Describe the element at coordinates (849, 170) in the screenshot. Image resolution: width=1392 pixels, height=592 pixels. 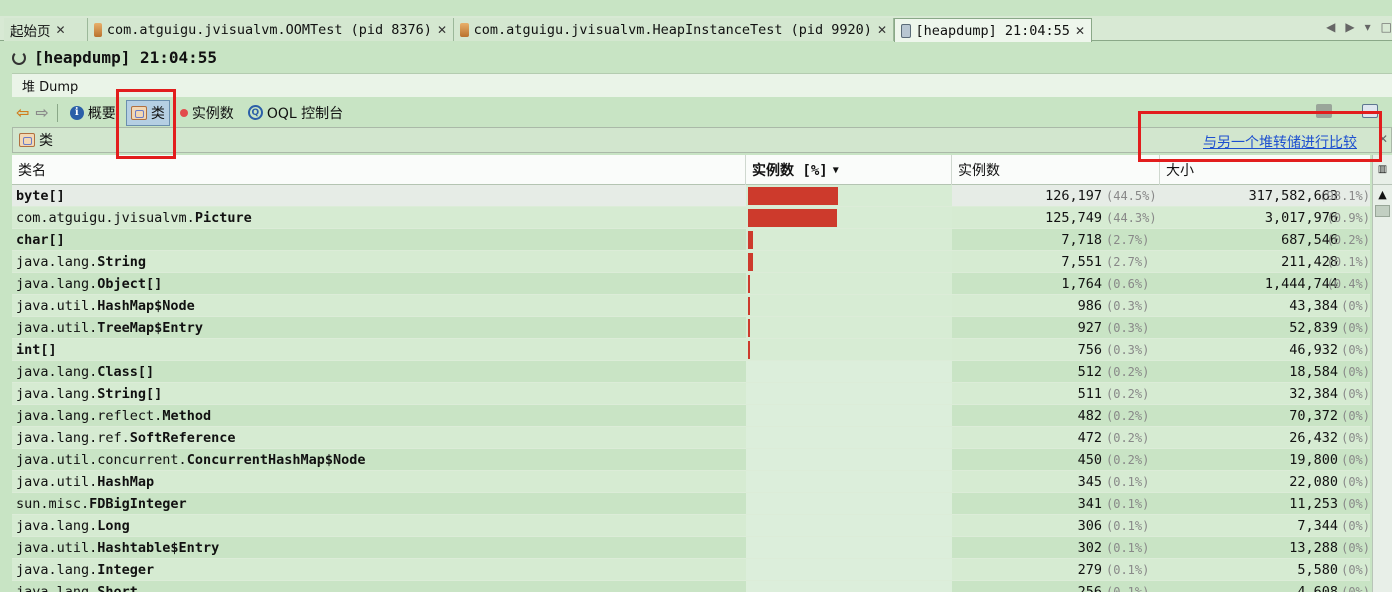
I see `column-header-instances-pct: 实例数 [%] ▼` at that location.